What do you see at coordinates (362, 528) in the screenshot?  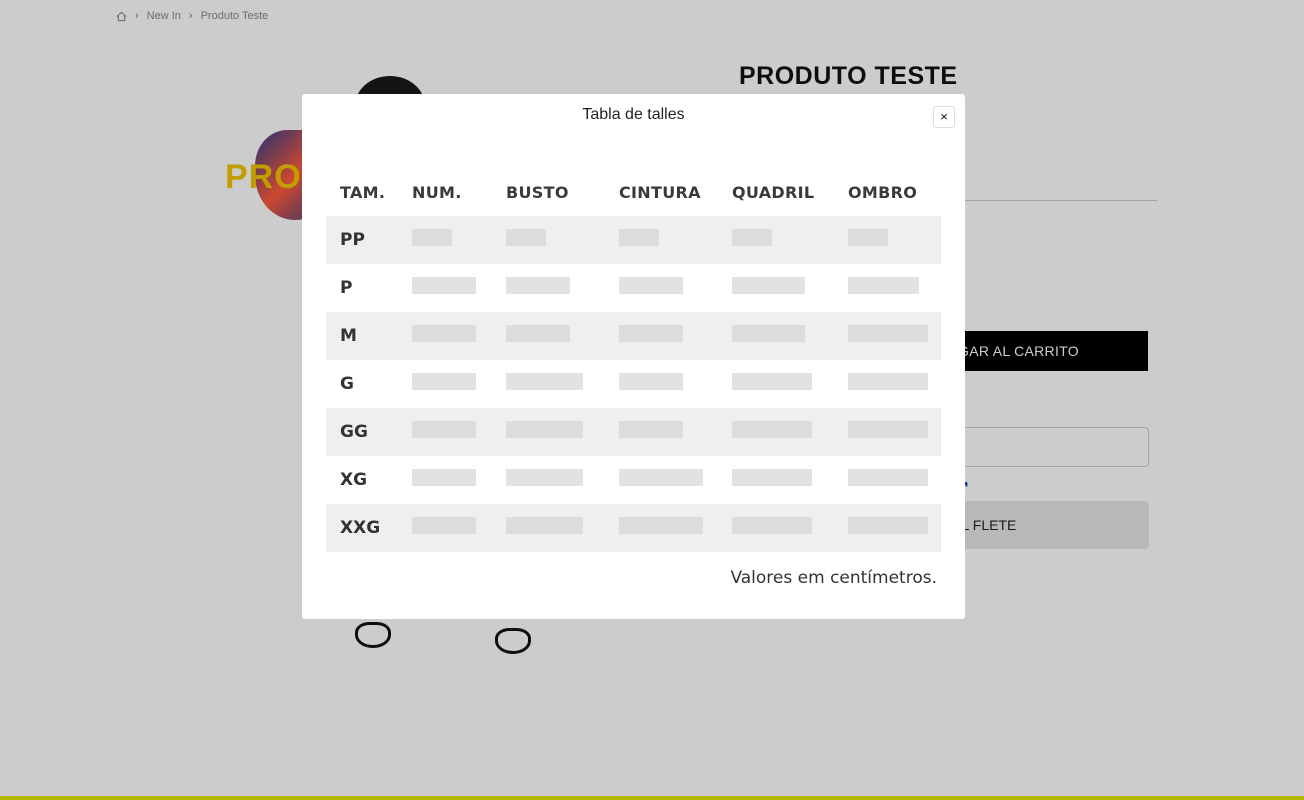 I see `size-label: XXG` at bounding box center [362, 528].